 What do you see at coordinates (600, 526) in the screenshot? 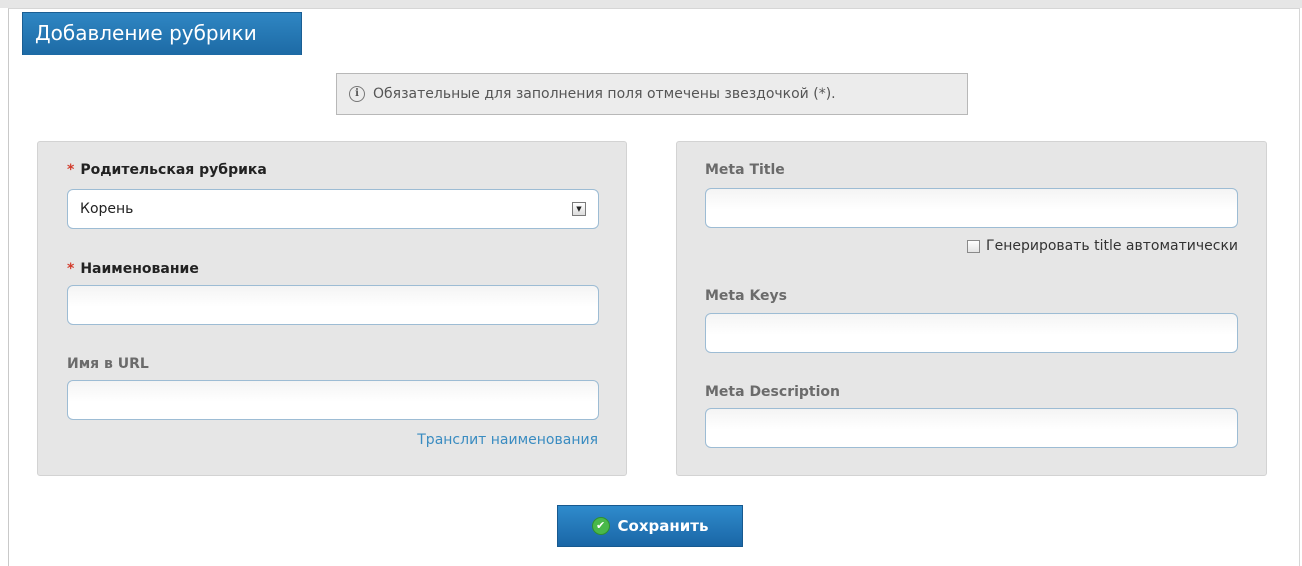
I see `check-circle-icon: ✔` at bounding box center [600, 526].